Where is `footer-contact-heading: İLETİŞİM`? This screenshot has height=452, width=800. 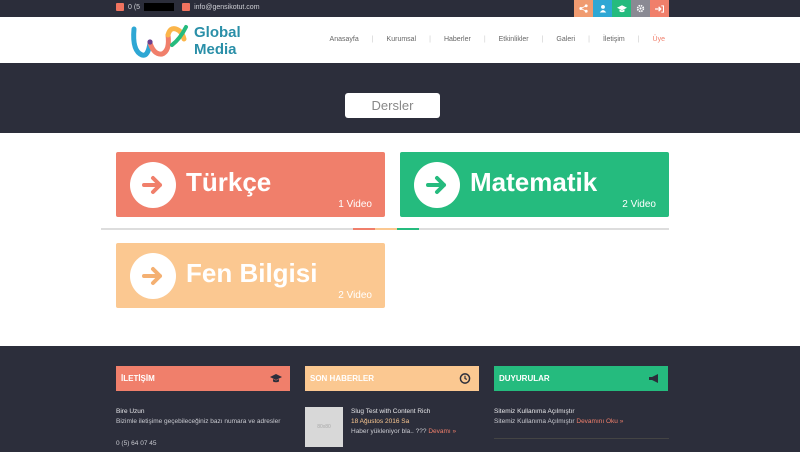
footer-contact-heading: İLETİŞİM is located at coordinates (203, 378).